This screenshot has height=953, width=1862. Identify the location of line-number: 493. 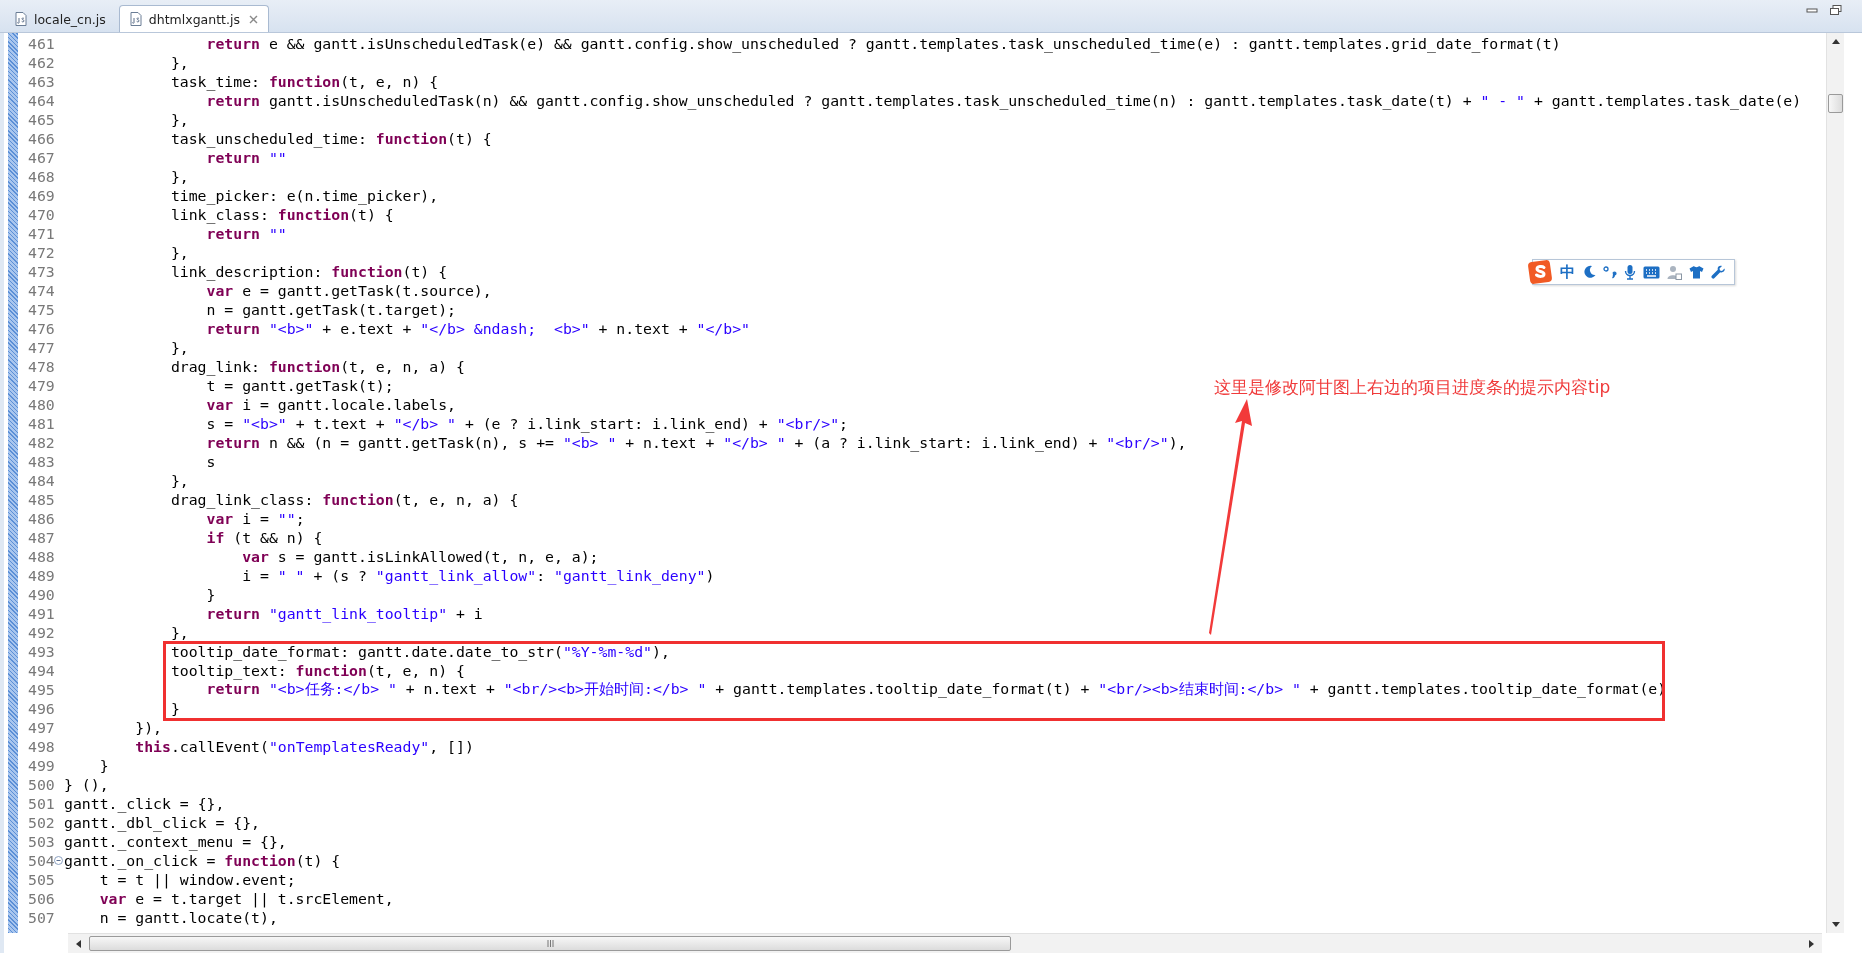
(40, 651).